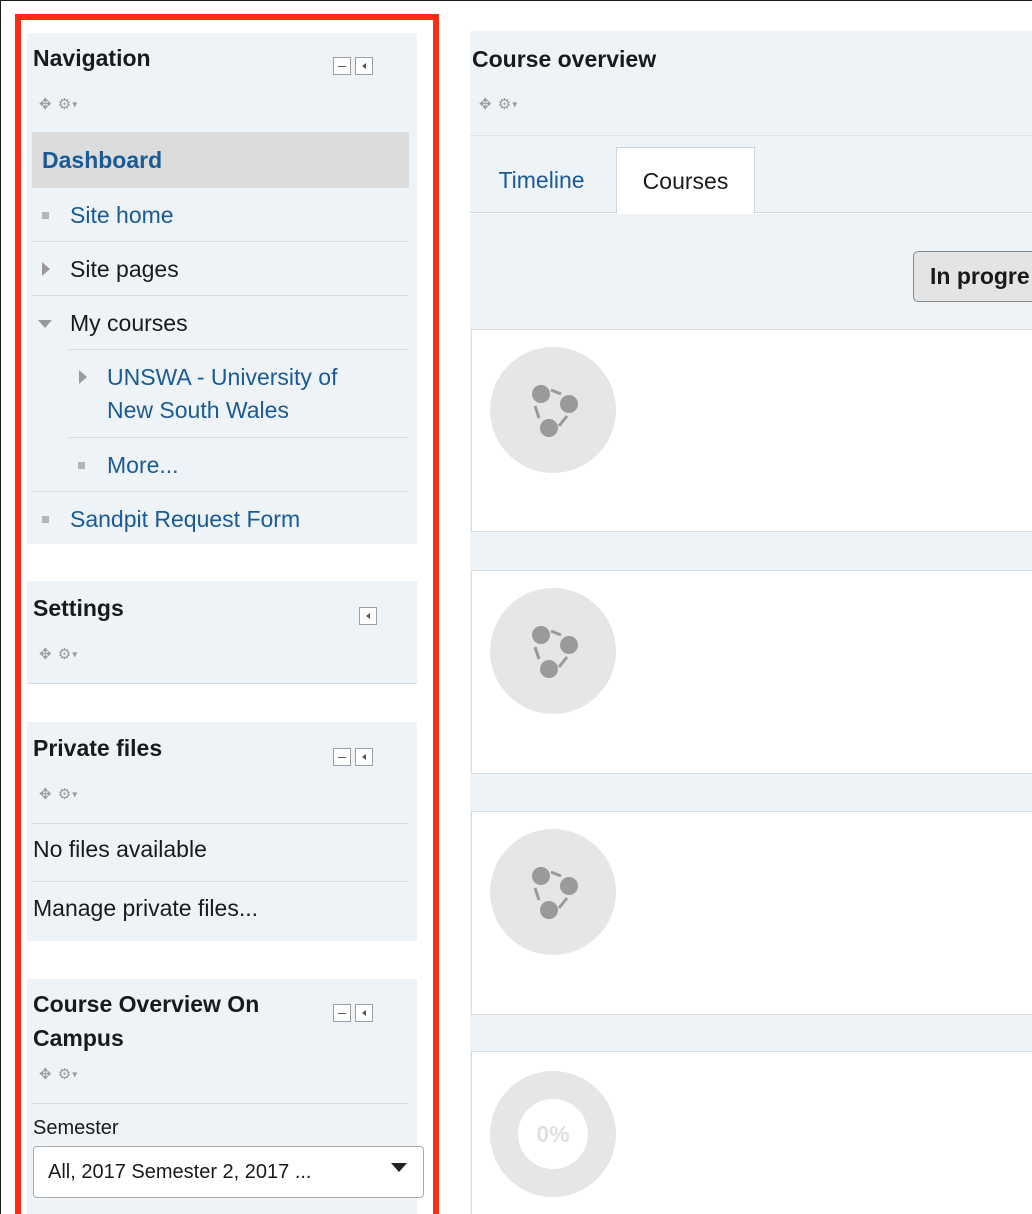 This screenshot has height=1214, width=1032. Describe the element at coordinates (78, 1038) in the screenshot. I see `title-line2: Campus` at that location.